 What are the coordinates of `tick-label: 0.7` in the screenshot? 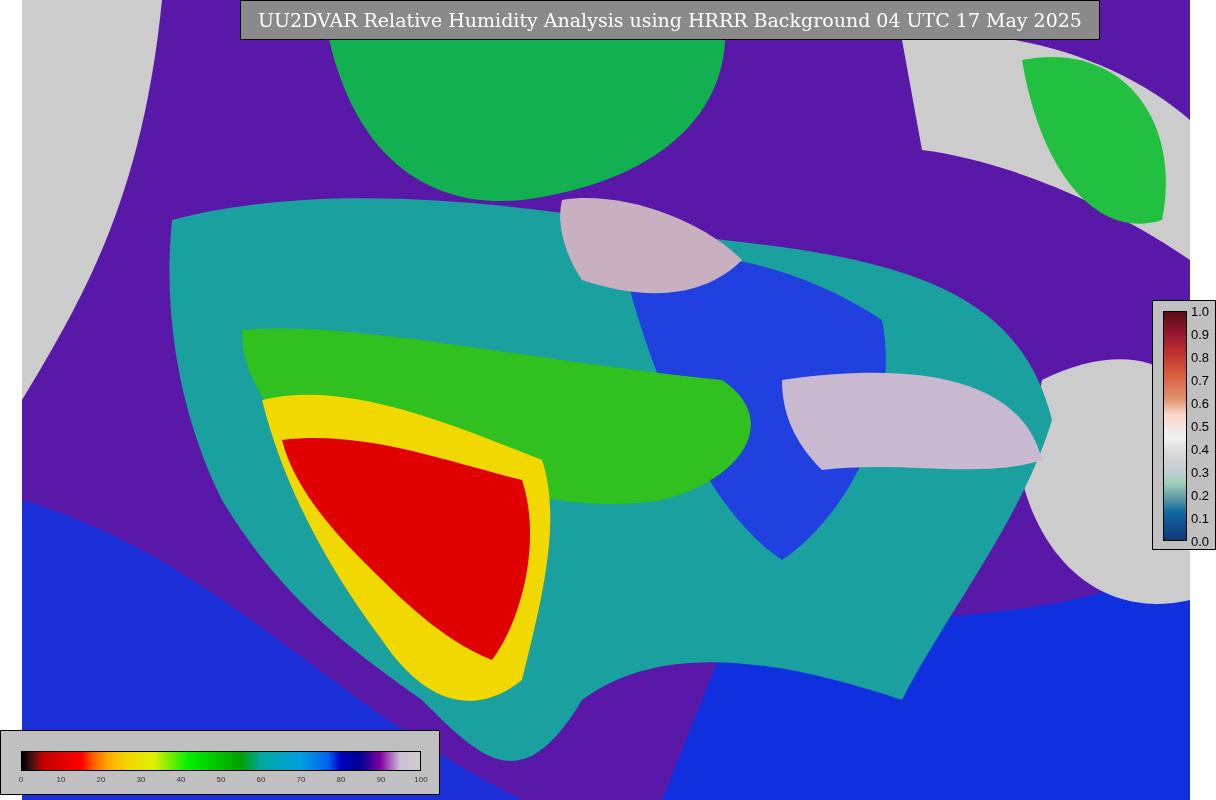 It's located at (1200, 380).